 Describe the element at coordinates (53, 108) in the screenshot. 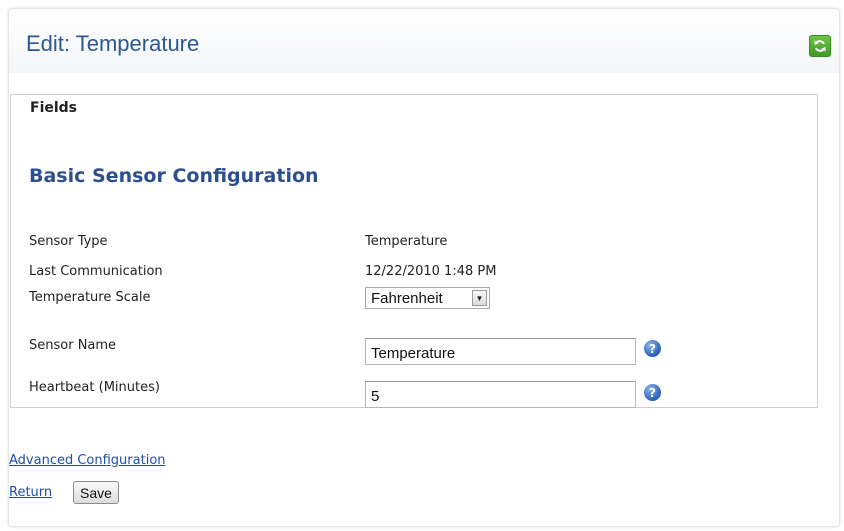

I see `fields-legend: Fields` at that location.